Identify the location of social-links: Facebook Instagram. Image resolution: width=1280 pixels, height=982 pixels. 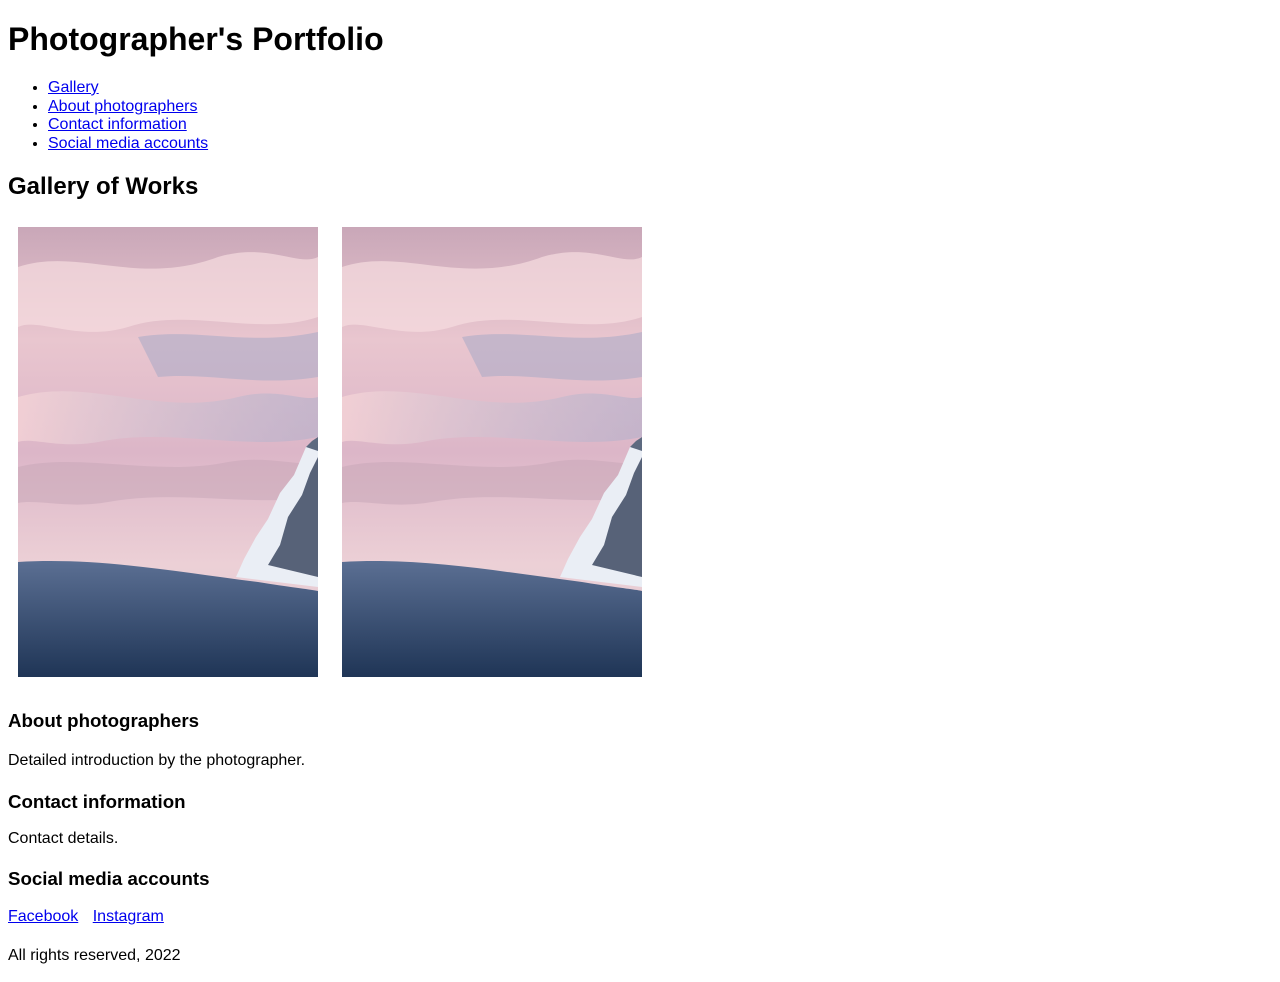
(640, 917).